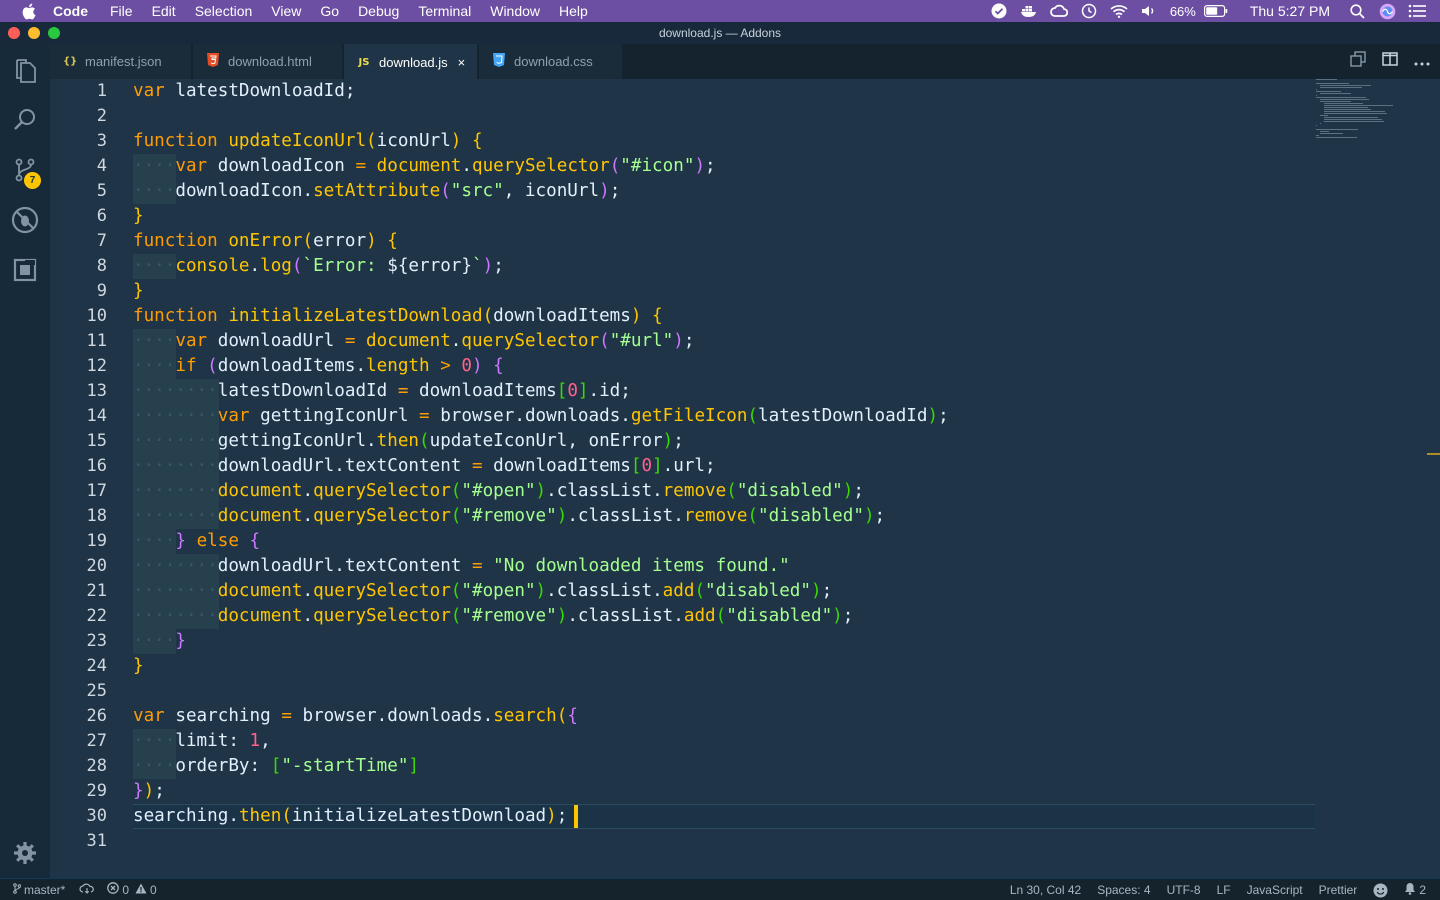 This screenshot has width=1440, height=900. Describe the element at coordinates (1390, 61) in the screenshot. I see `split-editor-button` at that location.